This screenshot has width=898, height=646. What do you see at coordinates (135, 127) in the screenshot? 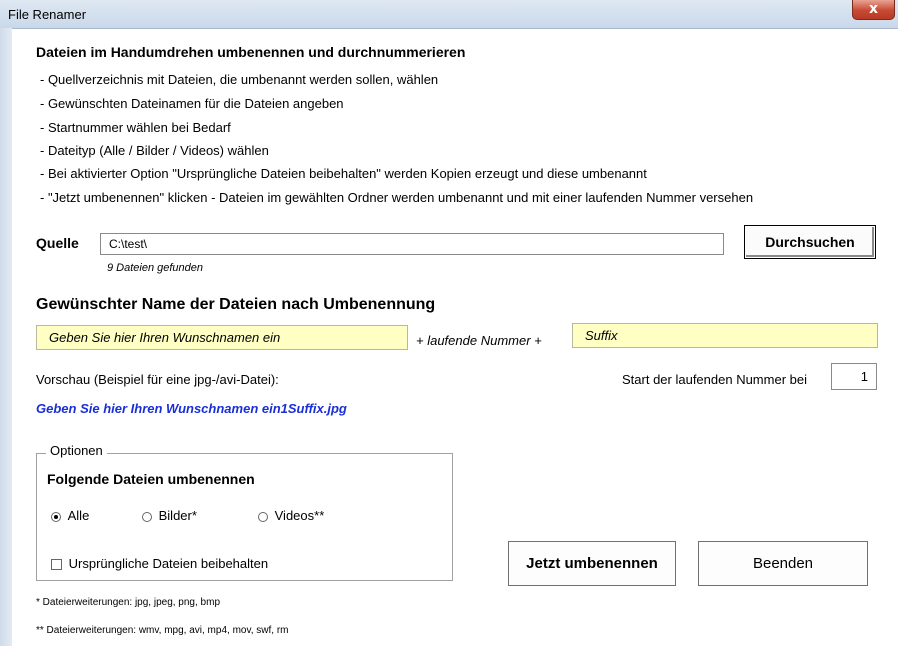
I see `intro-bullet: - Startnummer wählen bei Bedarf` at bounding box center [135, 127].